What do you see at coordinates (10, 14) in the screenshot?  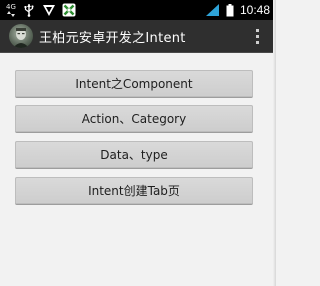 I see `data-arrows-icon` at bounding box center [10, 14].